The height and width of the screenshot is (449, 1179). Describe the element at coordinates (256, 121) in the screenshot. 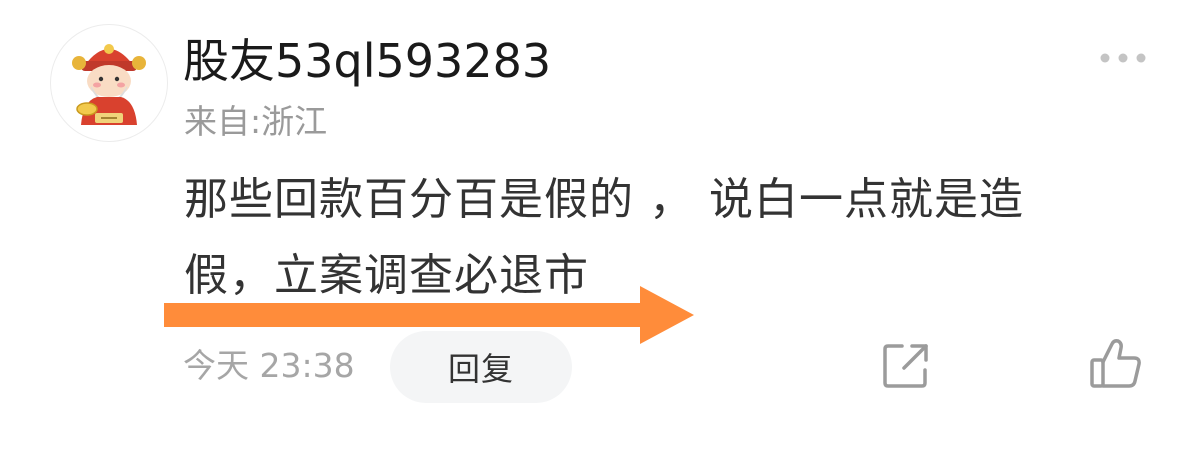

I see `author-location: 来自:浙江` at that location.